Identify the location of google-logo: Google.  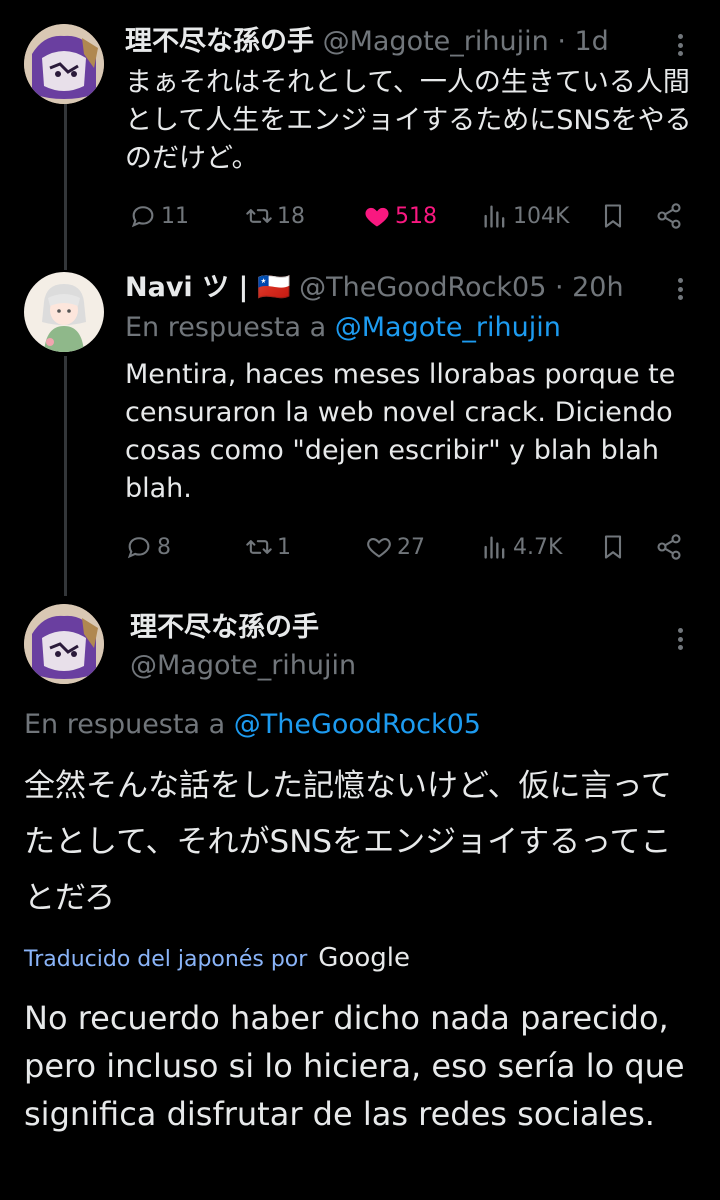
(364, 958).